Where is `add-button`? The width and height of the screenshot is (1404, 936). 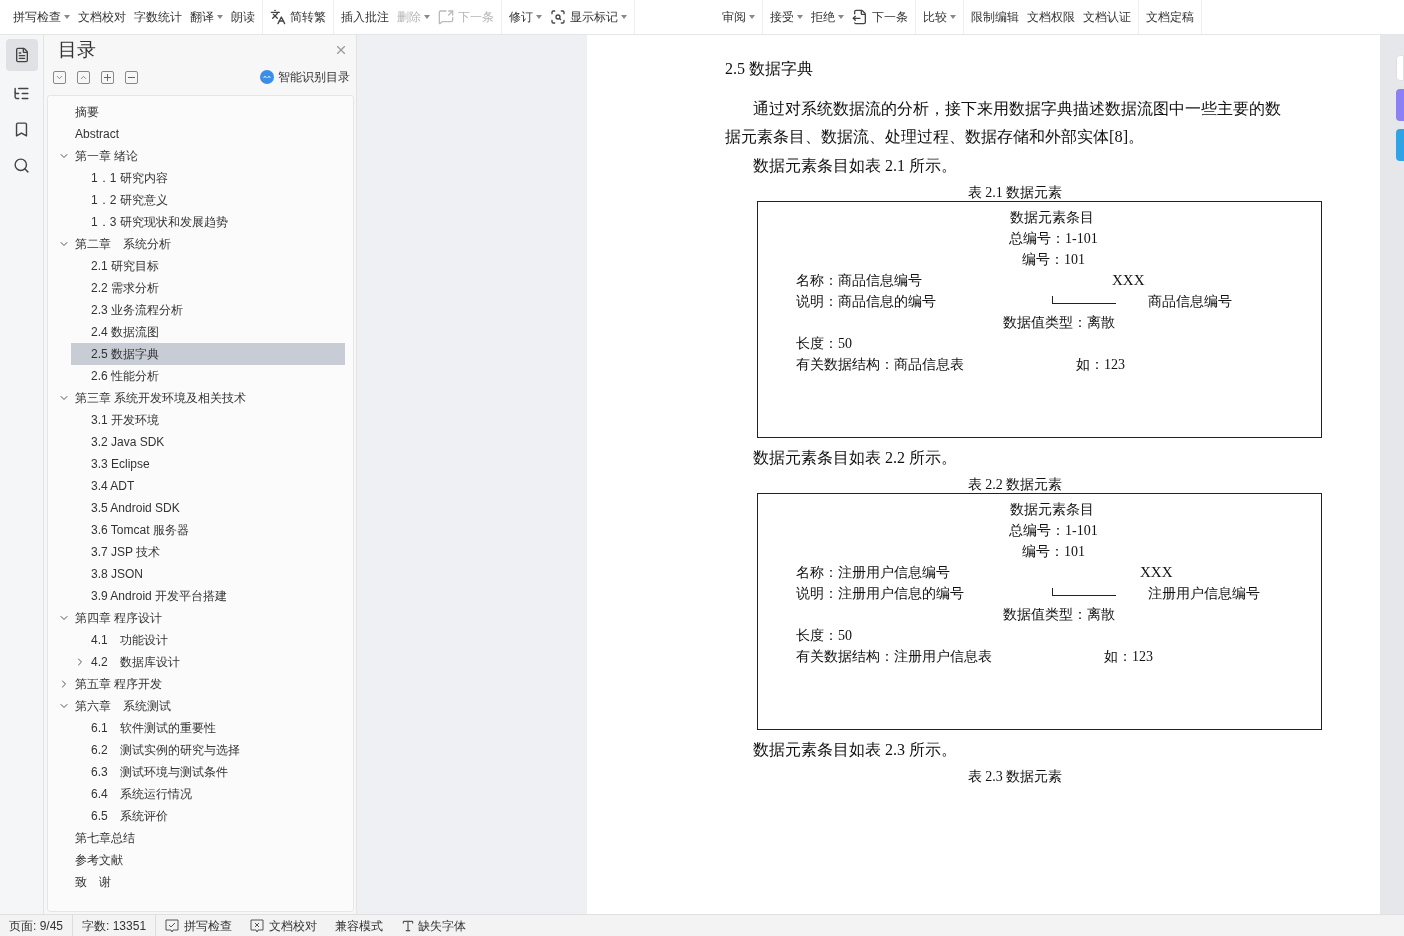
add-button is located at coordinates (107, 77).